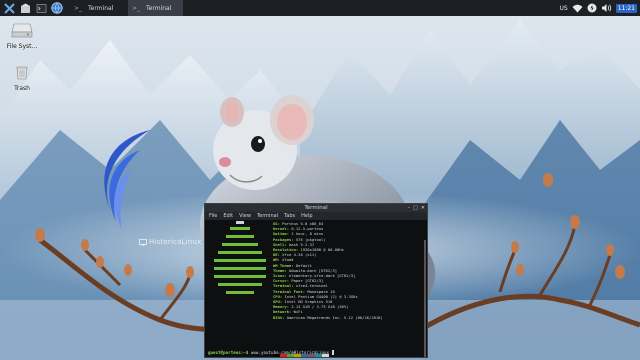 The width and height of the screenshot is (640, 360). I want to click on menu-file: File, so click(213, 216).